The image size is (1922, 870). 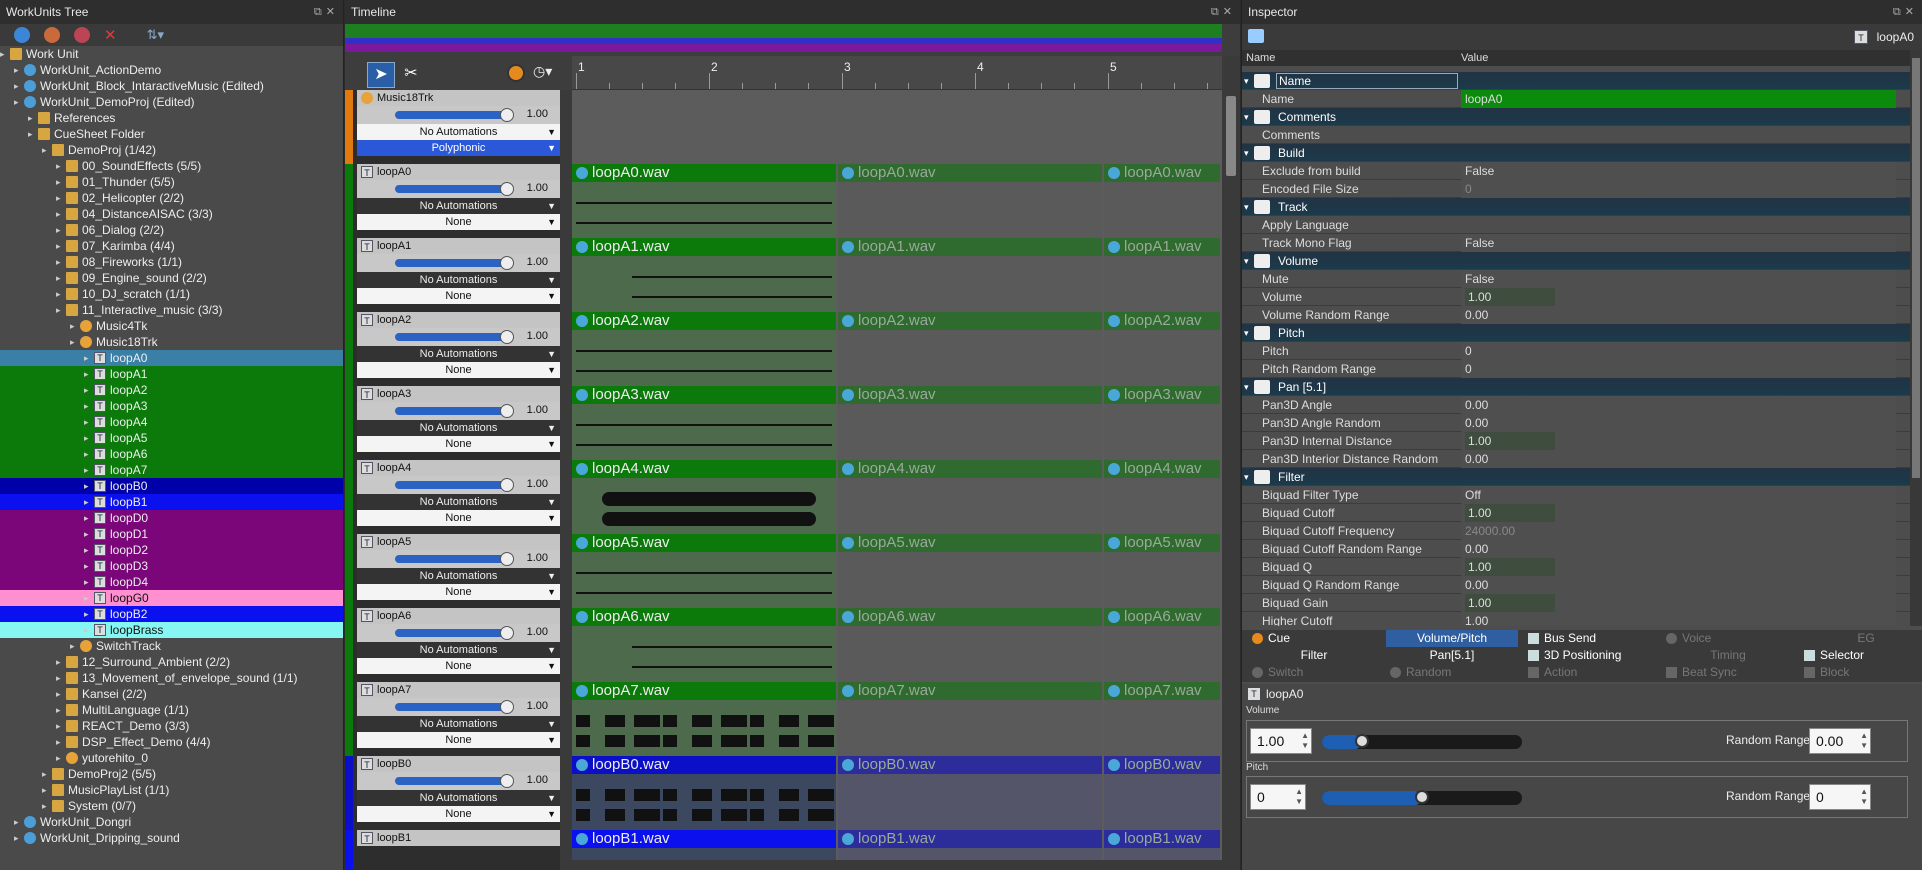 What do you see at coordinates (1916, 338) in the screenshot?
I see `property-scrollbar` at bounding box center [1916, 338].